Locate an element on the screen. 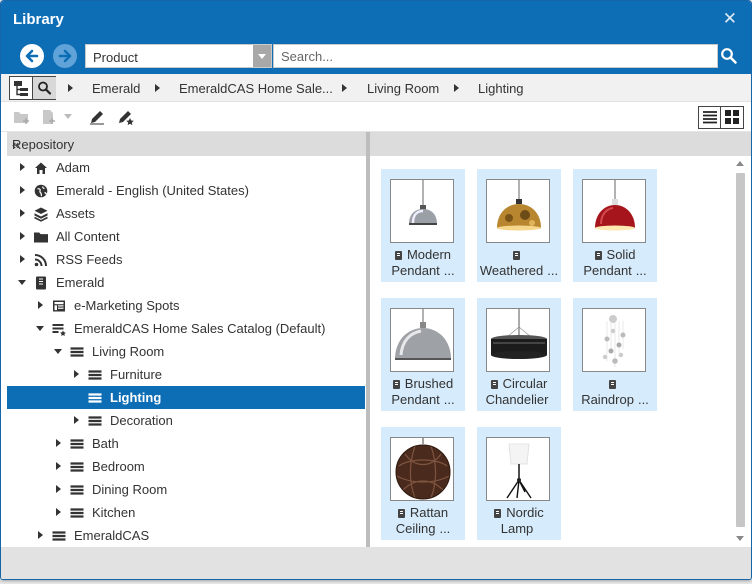 This screenshot has width=752, height=584. list-icon is located at coordinates (710, 117).